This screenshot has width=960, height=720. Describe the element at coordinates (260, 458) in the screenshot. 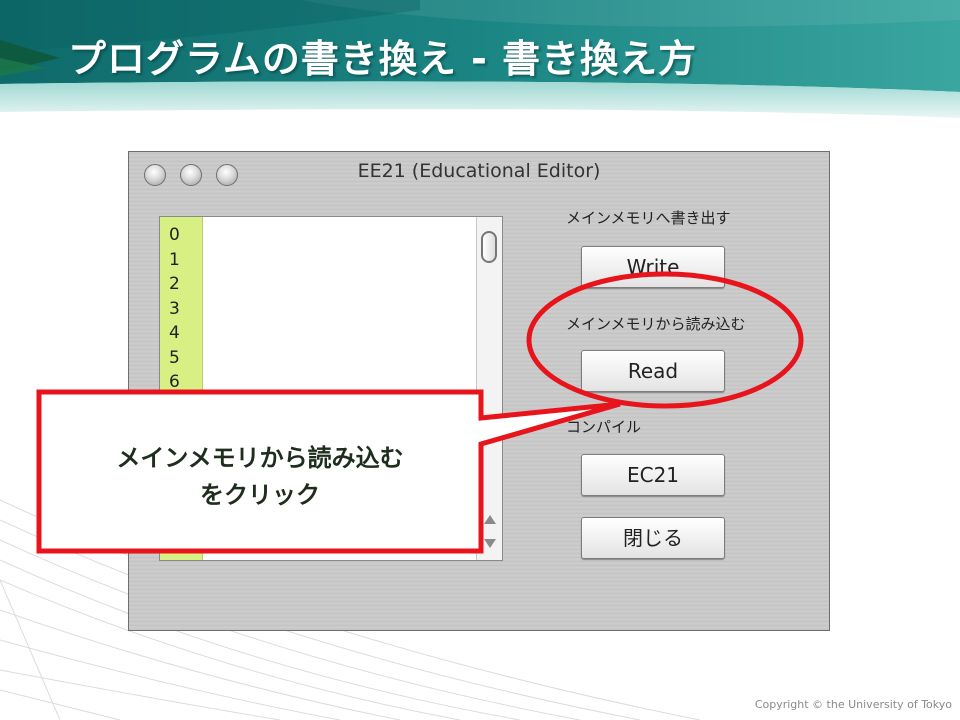

I see `callout-line-1: メインメモリから読み込む` at that location.